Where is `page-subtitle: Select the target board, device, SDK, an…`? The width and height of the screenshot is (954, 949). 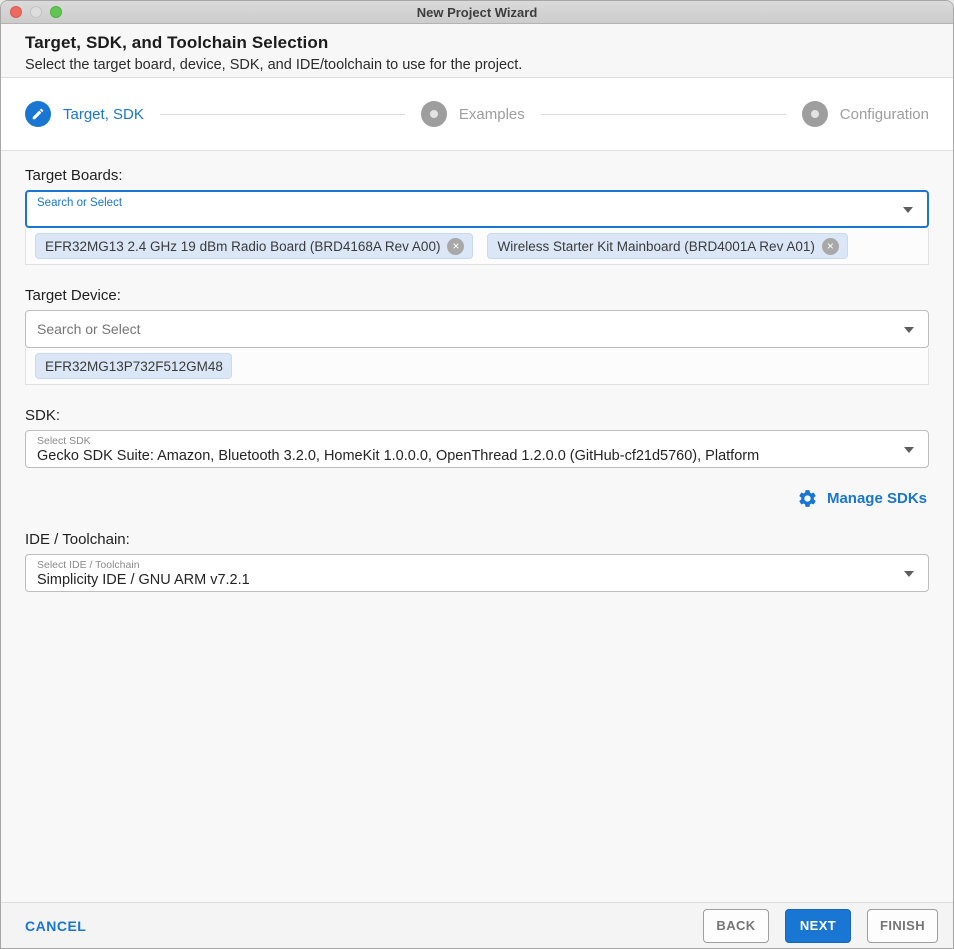
page-subtitle: Select the target board, device, SDK, an… is located at coordinates (274, 65).